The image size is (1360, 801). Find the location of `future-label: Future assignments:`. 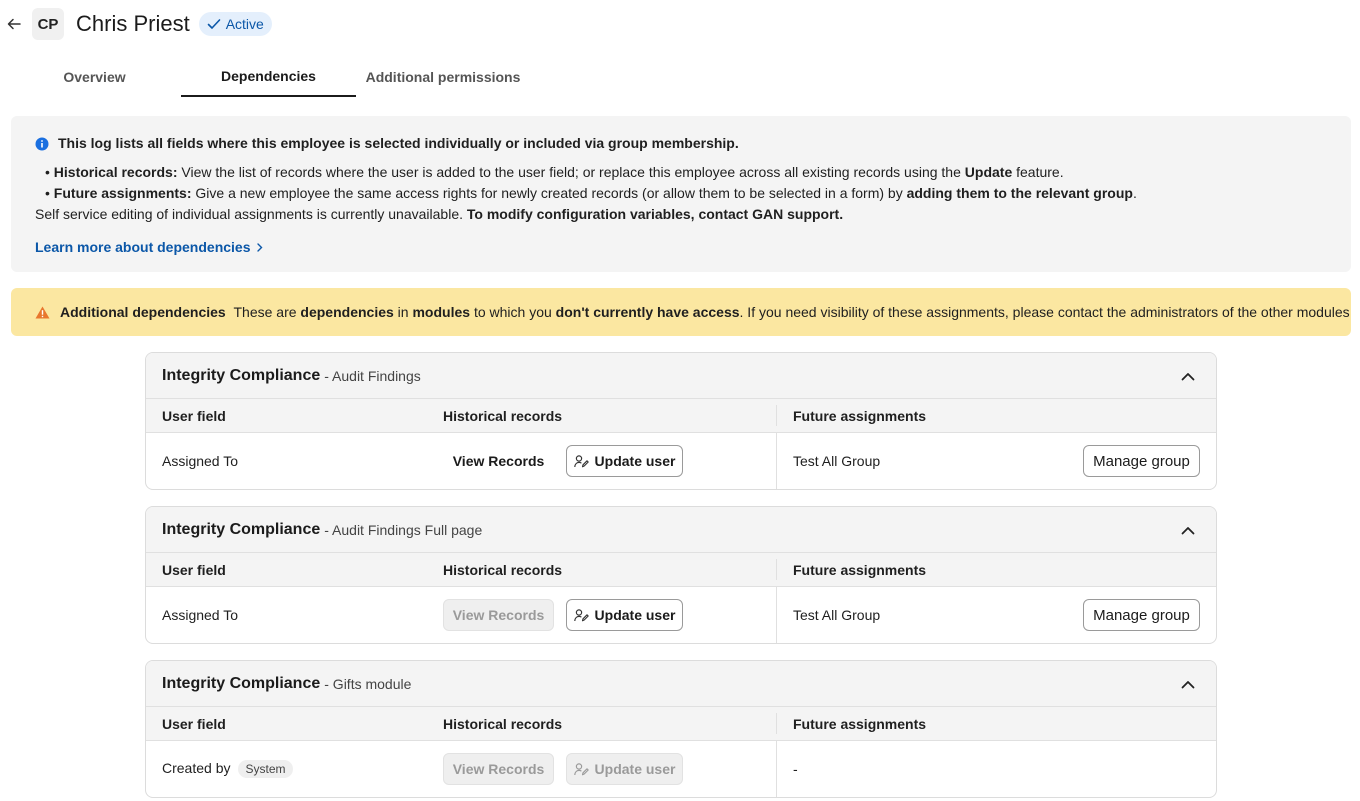

future-label: Future assignments: is located at coordinates (122, 193).